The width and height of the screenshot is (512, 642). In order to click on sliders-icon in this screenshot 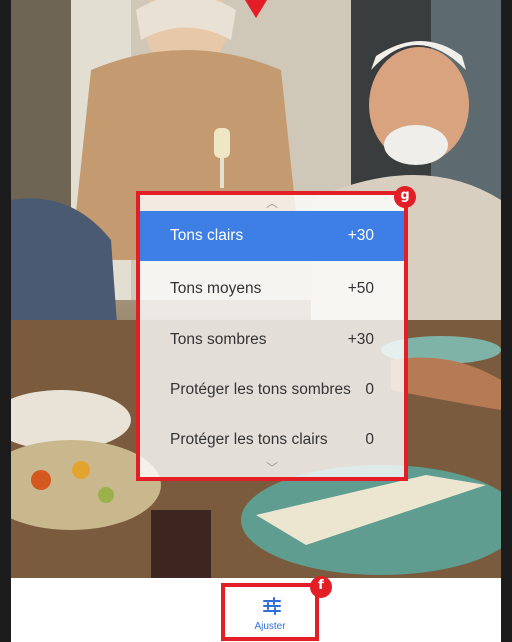, I will do `click(272, 606)`.